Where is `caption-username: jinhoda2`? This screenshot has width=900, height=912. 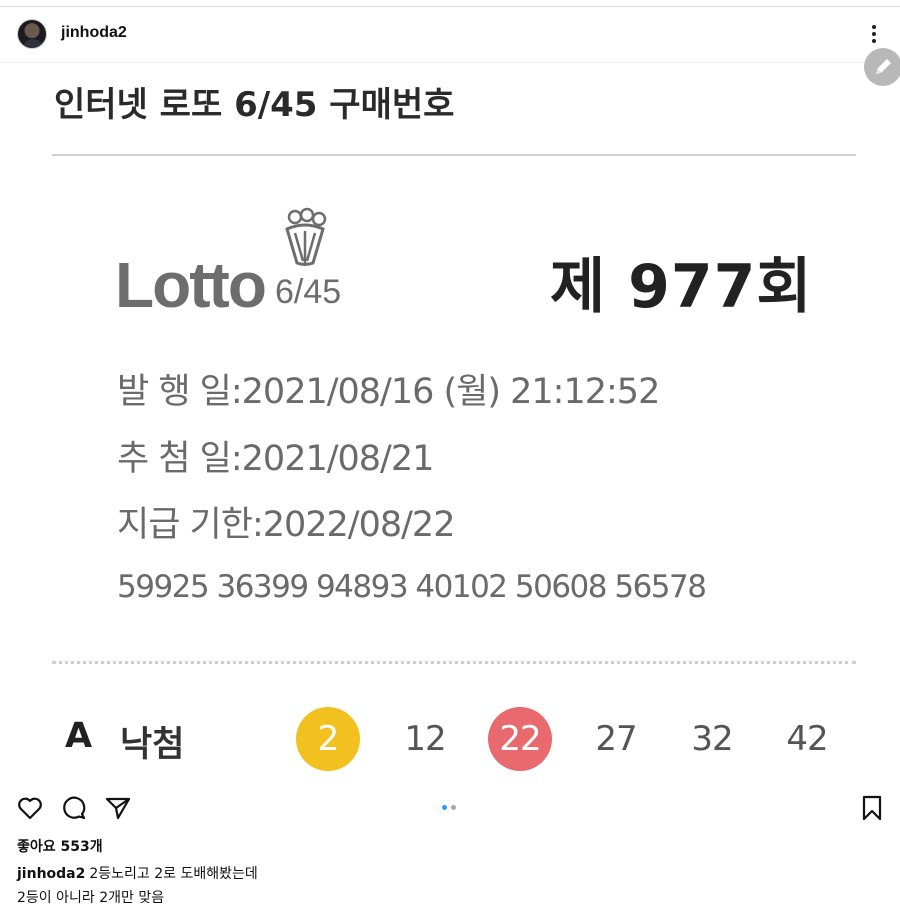 caption-username: jinhoda2 is located at coordinates (51, 874).